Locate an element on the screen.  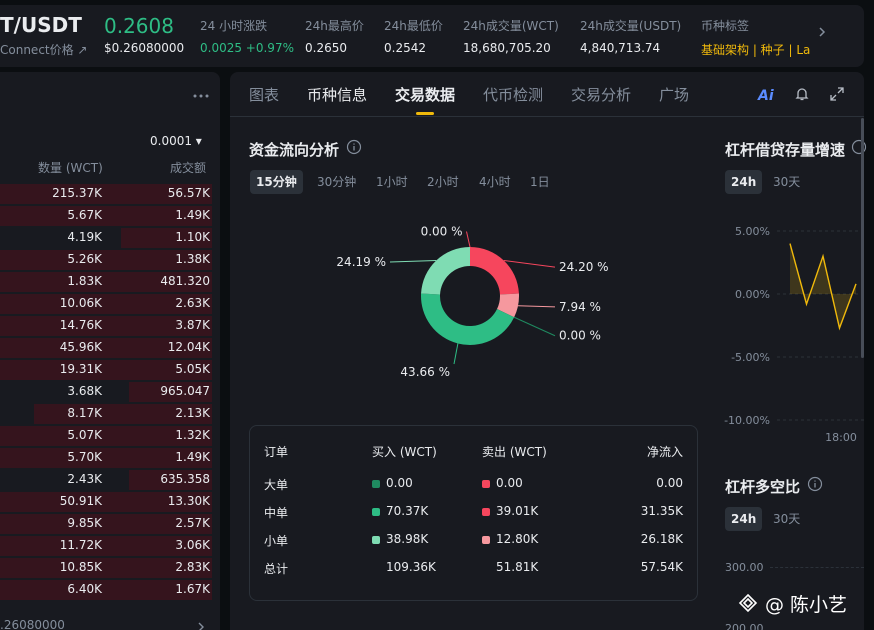
order-book-row: 6.40K 1.67K is located at coordinates (106, 590).